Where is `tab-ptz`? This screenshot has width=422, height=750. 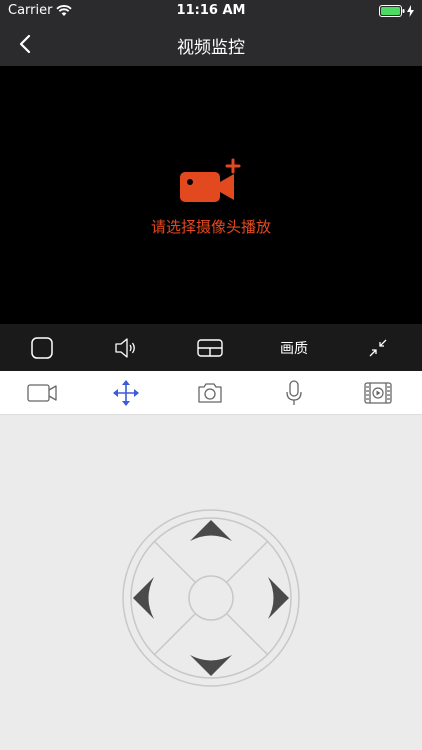 tab-ptz is located at coordinates (126, 393).